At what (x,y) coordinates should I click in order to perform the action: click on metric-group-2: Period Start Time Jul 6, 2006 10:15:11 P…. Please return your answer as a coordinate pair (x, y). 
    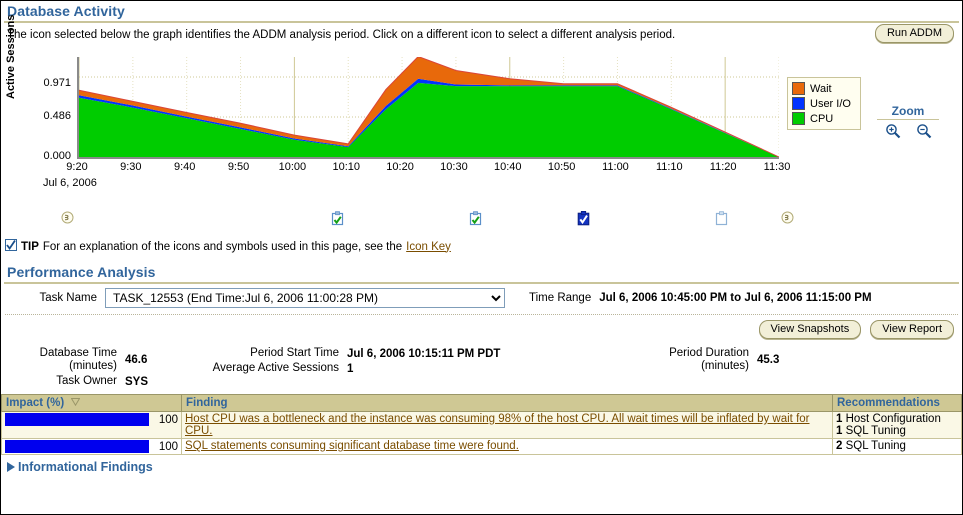
    Looking at the image, I should click on (356, 367).